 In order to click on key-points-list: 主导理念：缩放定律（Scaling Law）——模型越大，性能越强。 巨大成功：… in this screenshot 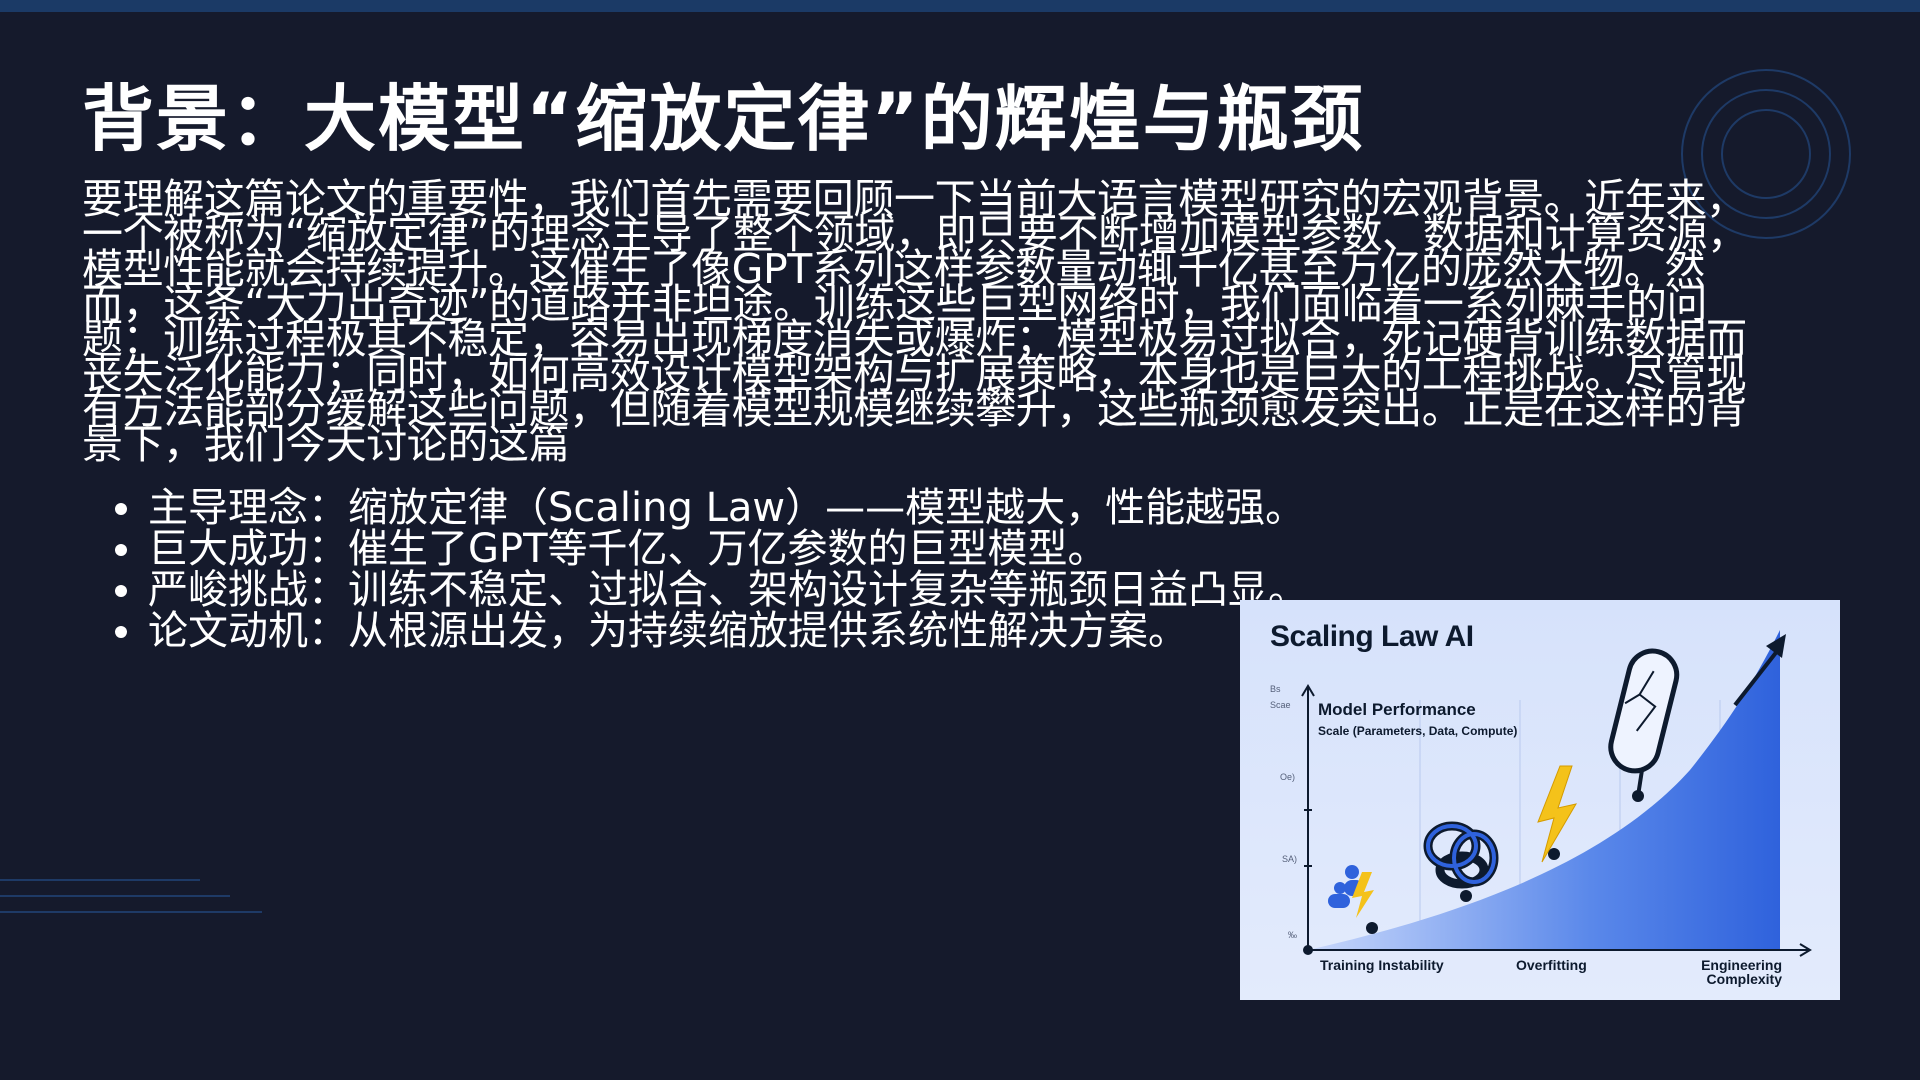, I will do `click(709, 570)`.